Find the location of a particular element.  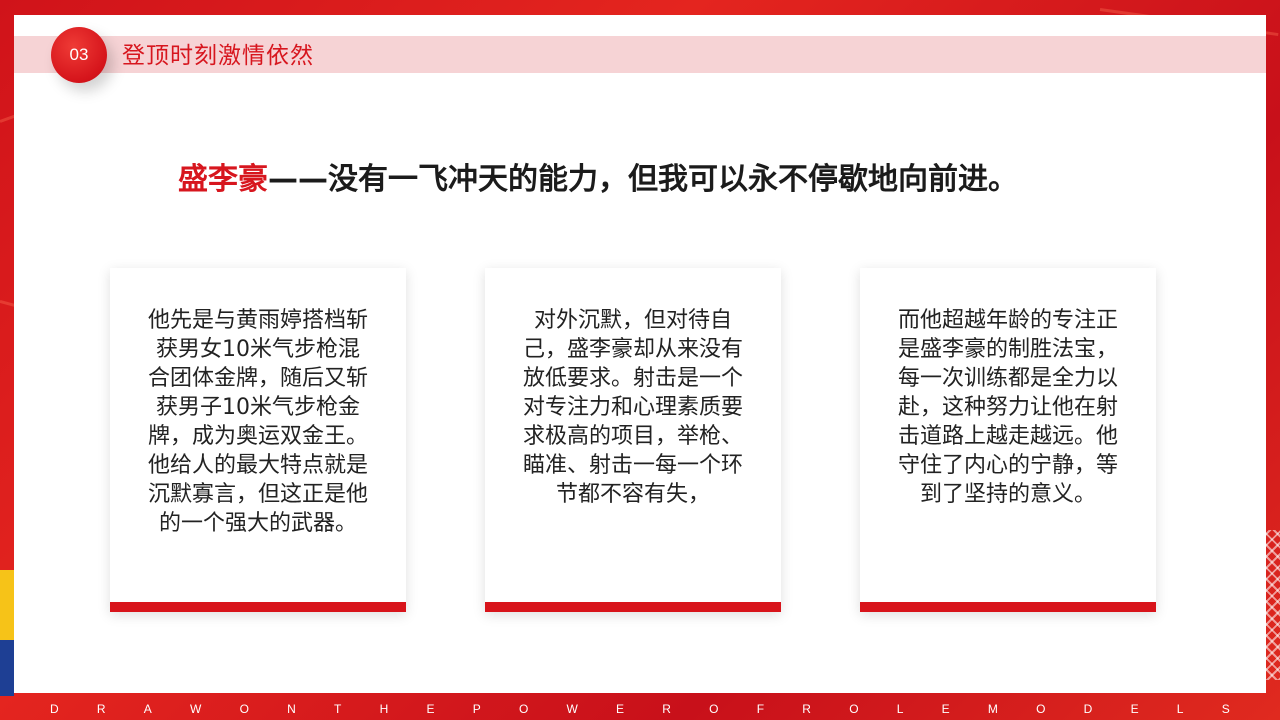

footer-letter: M is located at coordinates (992, 709).